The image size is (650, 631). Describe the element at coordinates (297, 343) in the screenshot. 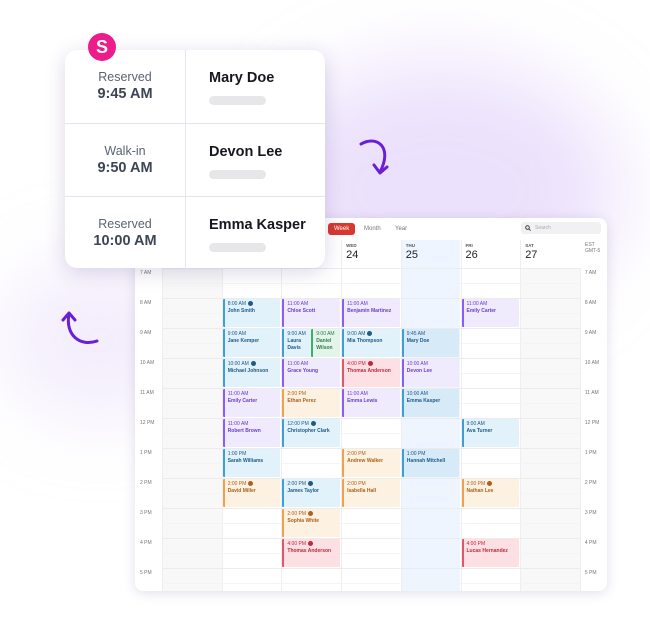

I see `calendar-event: 9:00 AM Laura Davis` at that location.